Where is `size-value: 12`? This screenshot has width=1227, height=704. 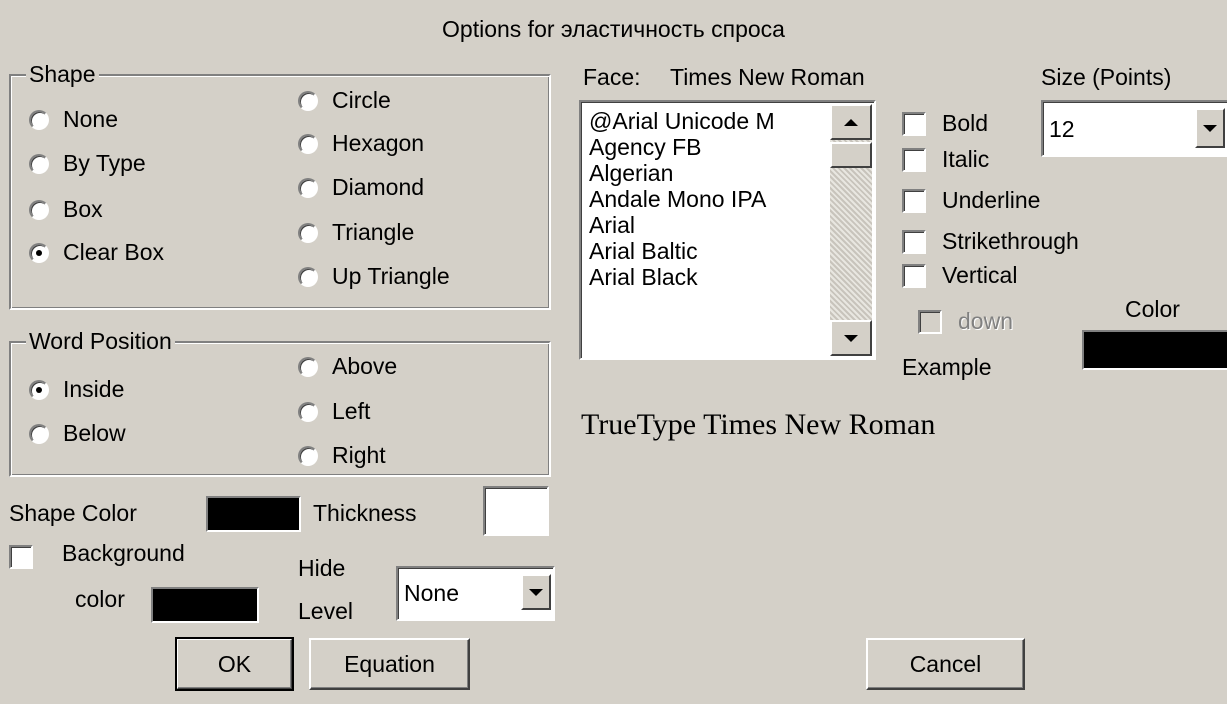 size-value: 12 is located at coordinates (1062, 129).